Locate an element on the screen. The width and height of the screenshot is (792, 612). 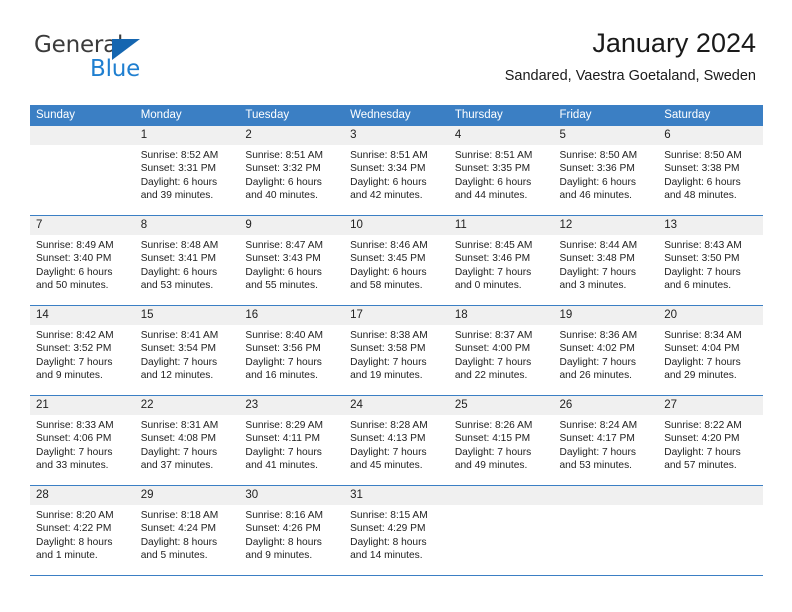
day-detail-line: and 6 minutes. is located at coordinates (698, 286).